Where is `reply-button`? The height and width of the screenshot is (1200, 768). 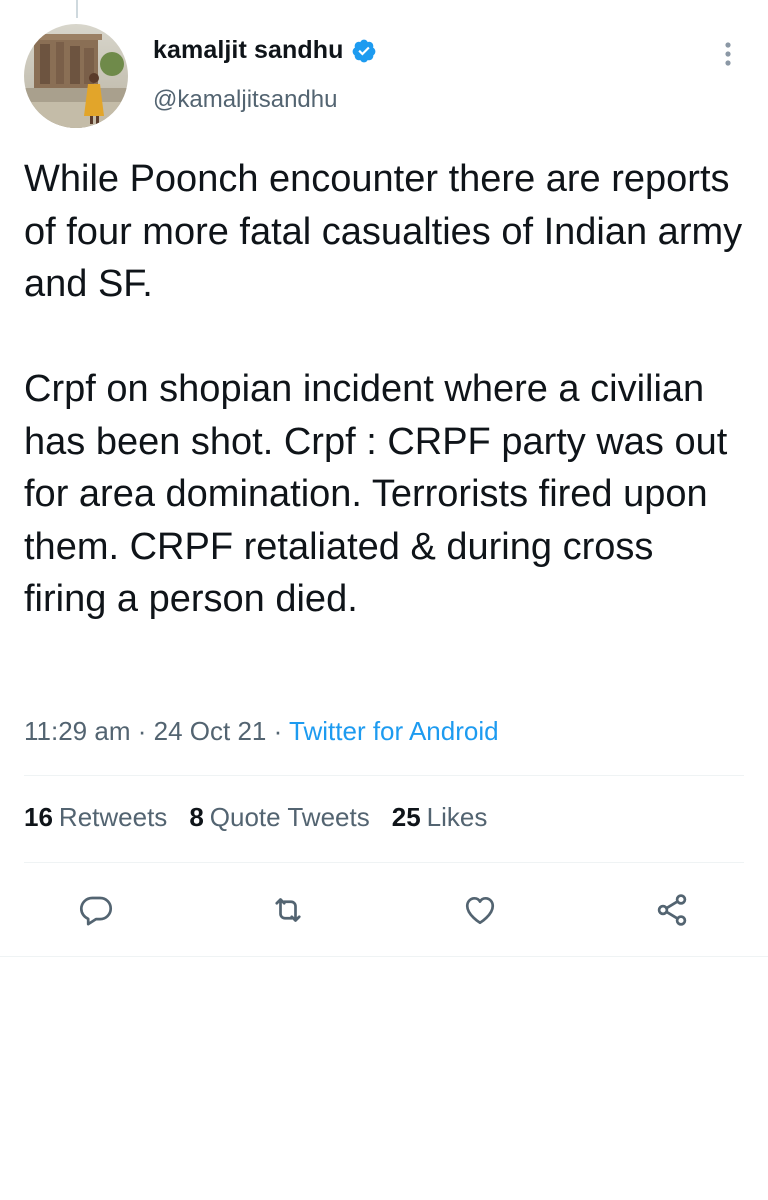
reply-button is located at coordinates (96, 912).